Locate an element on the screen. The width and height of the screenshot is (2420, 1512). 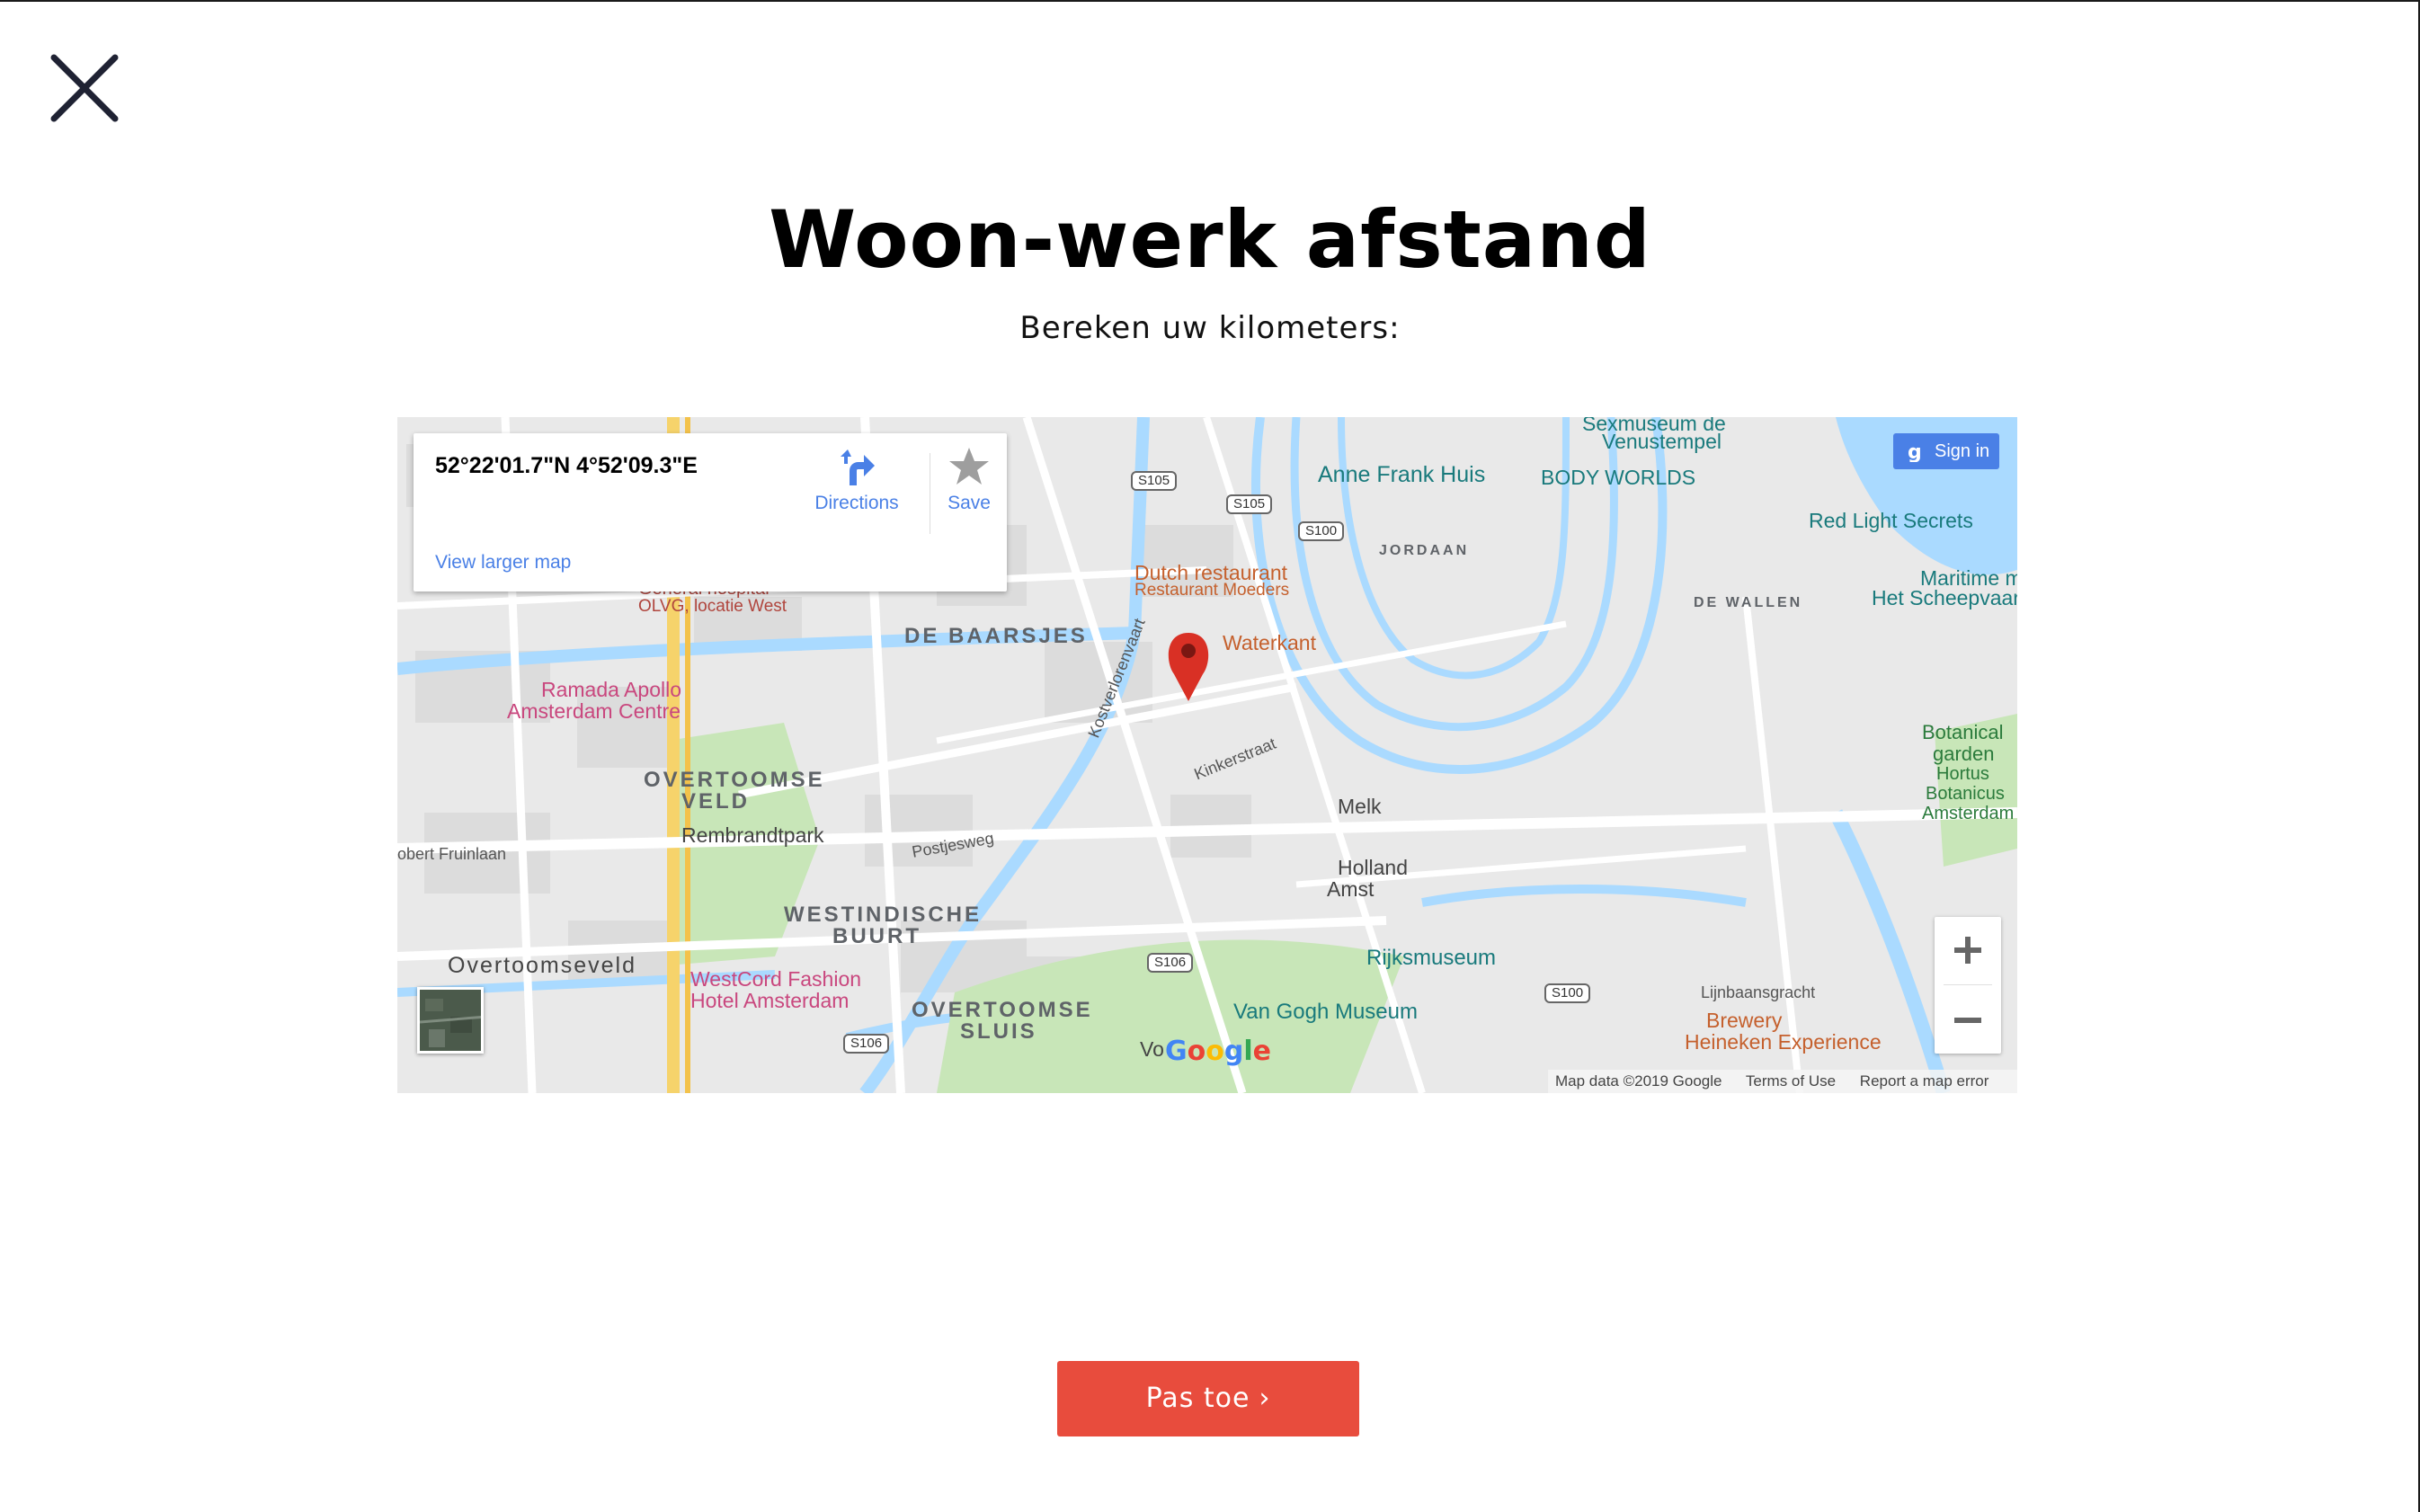
label-holland-1: Holland is located at coordinates (1373, 867).